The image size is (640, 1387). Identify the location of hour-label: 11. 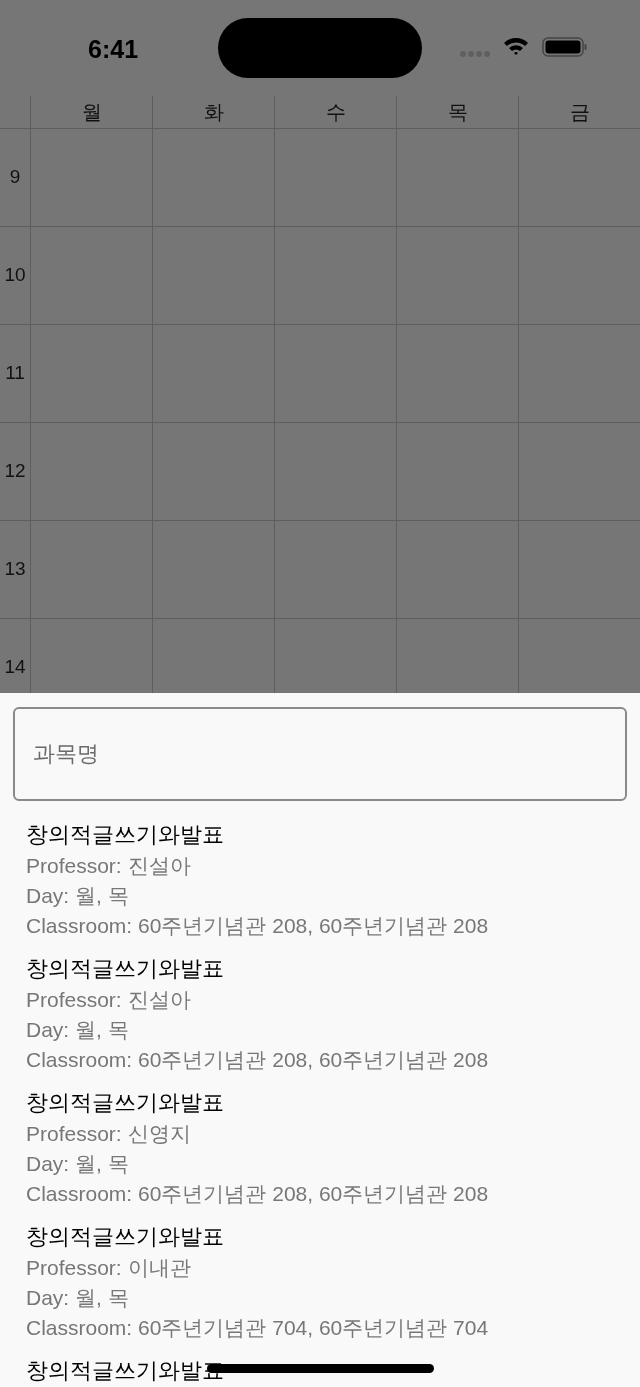
(15, 373).